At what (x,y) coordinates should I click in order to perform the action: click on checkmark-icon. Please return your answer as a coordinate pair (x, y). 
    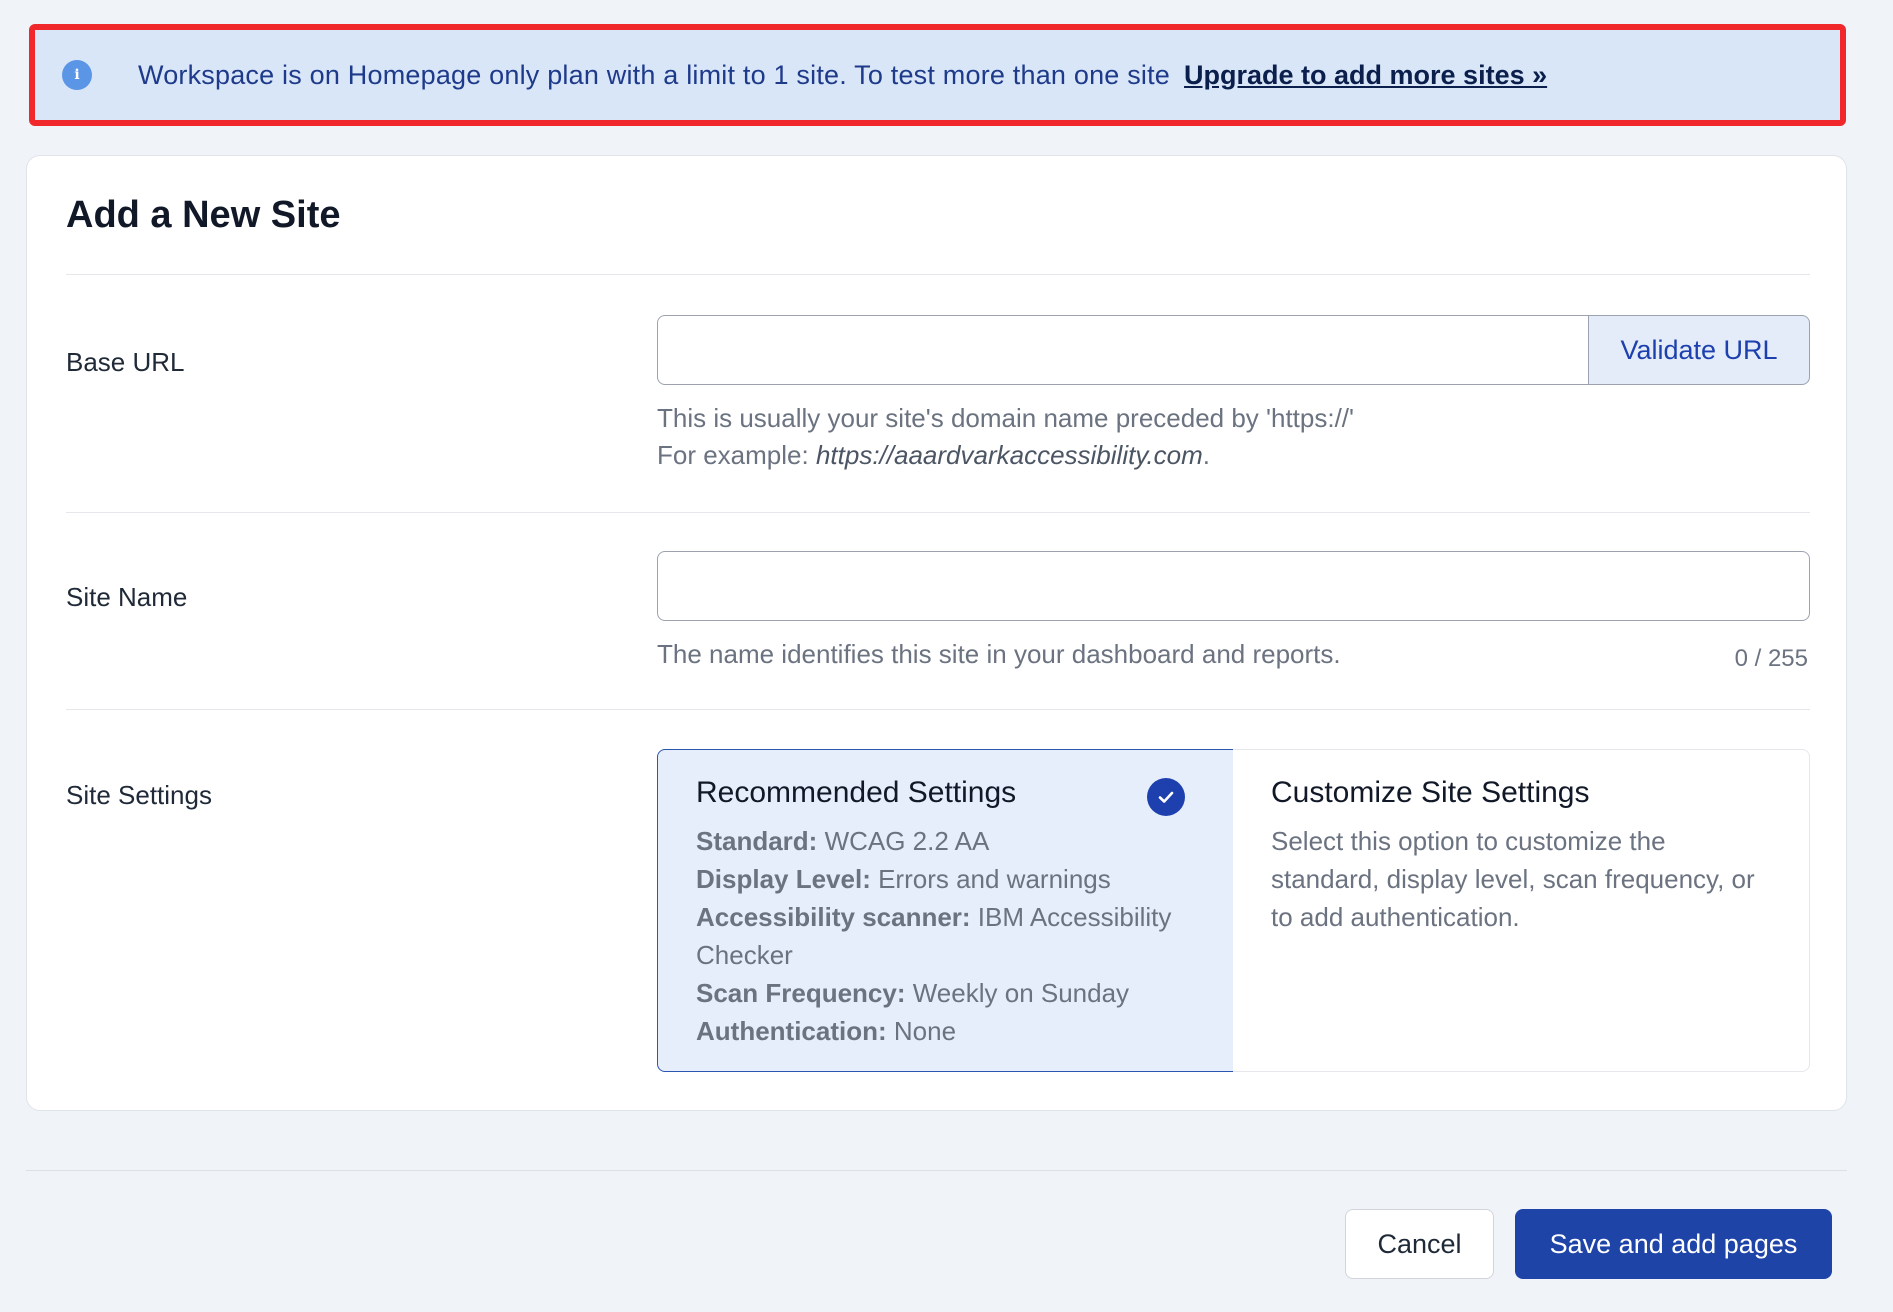
    Looking at the image, I should click on (1166, 797).